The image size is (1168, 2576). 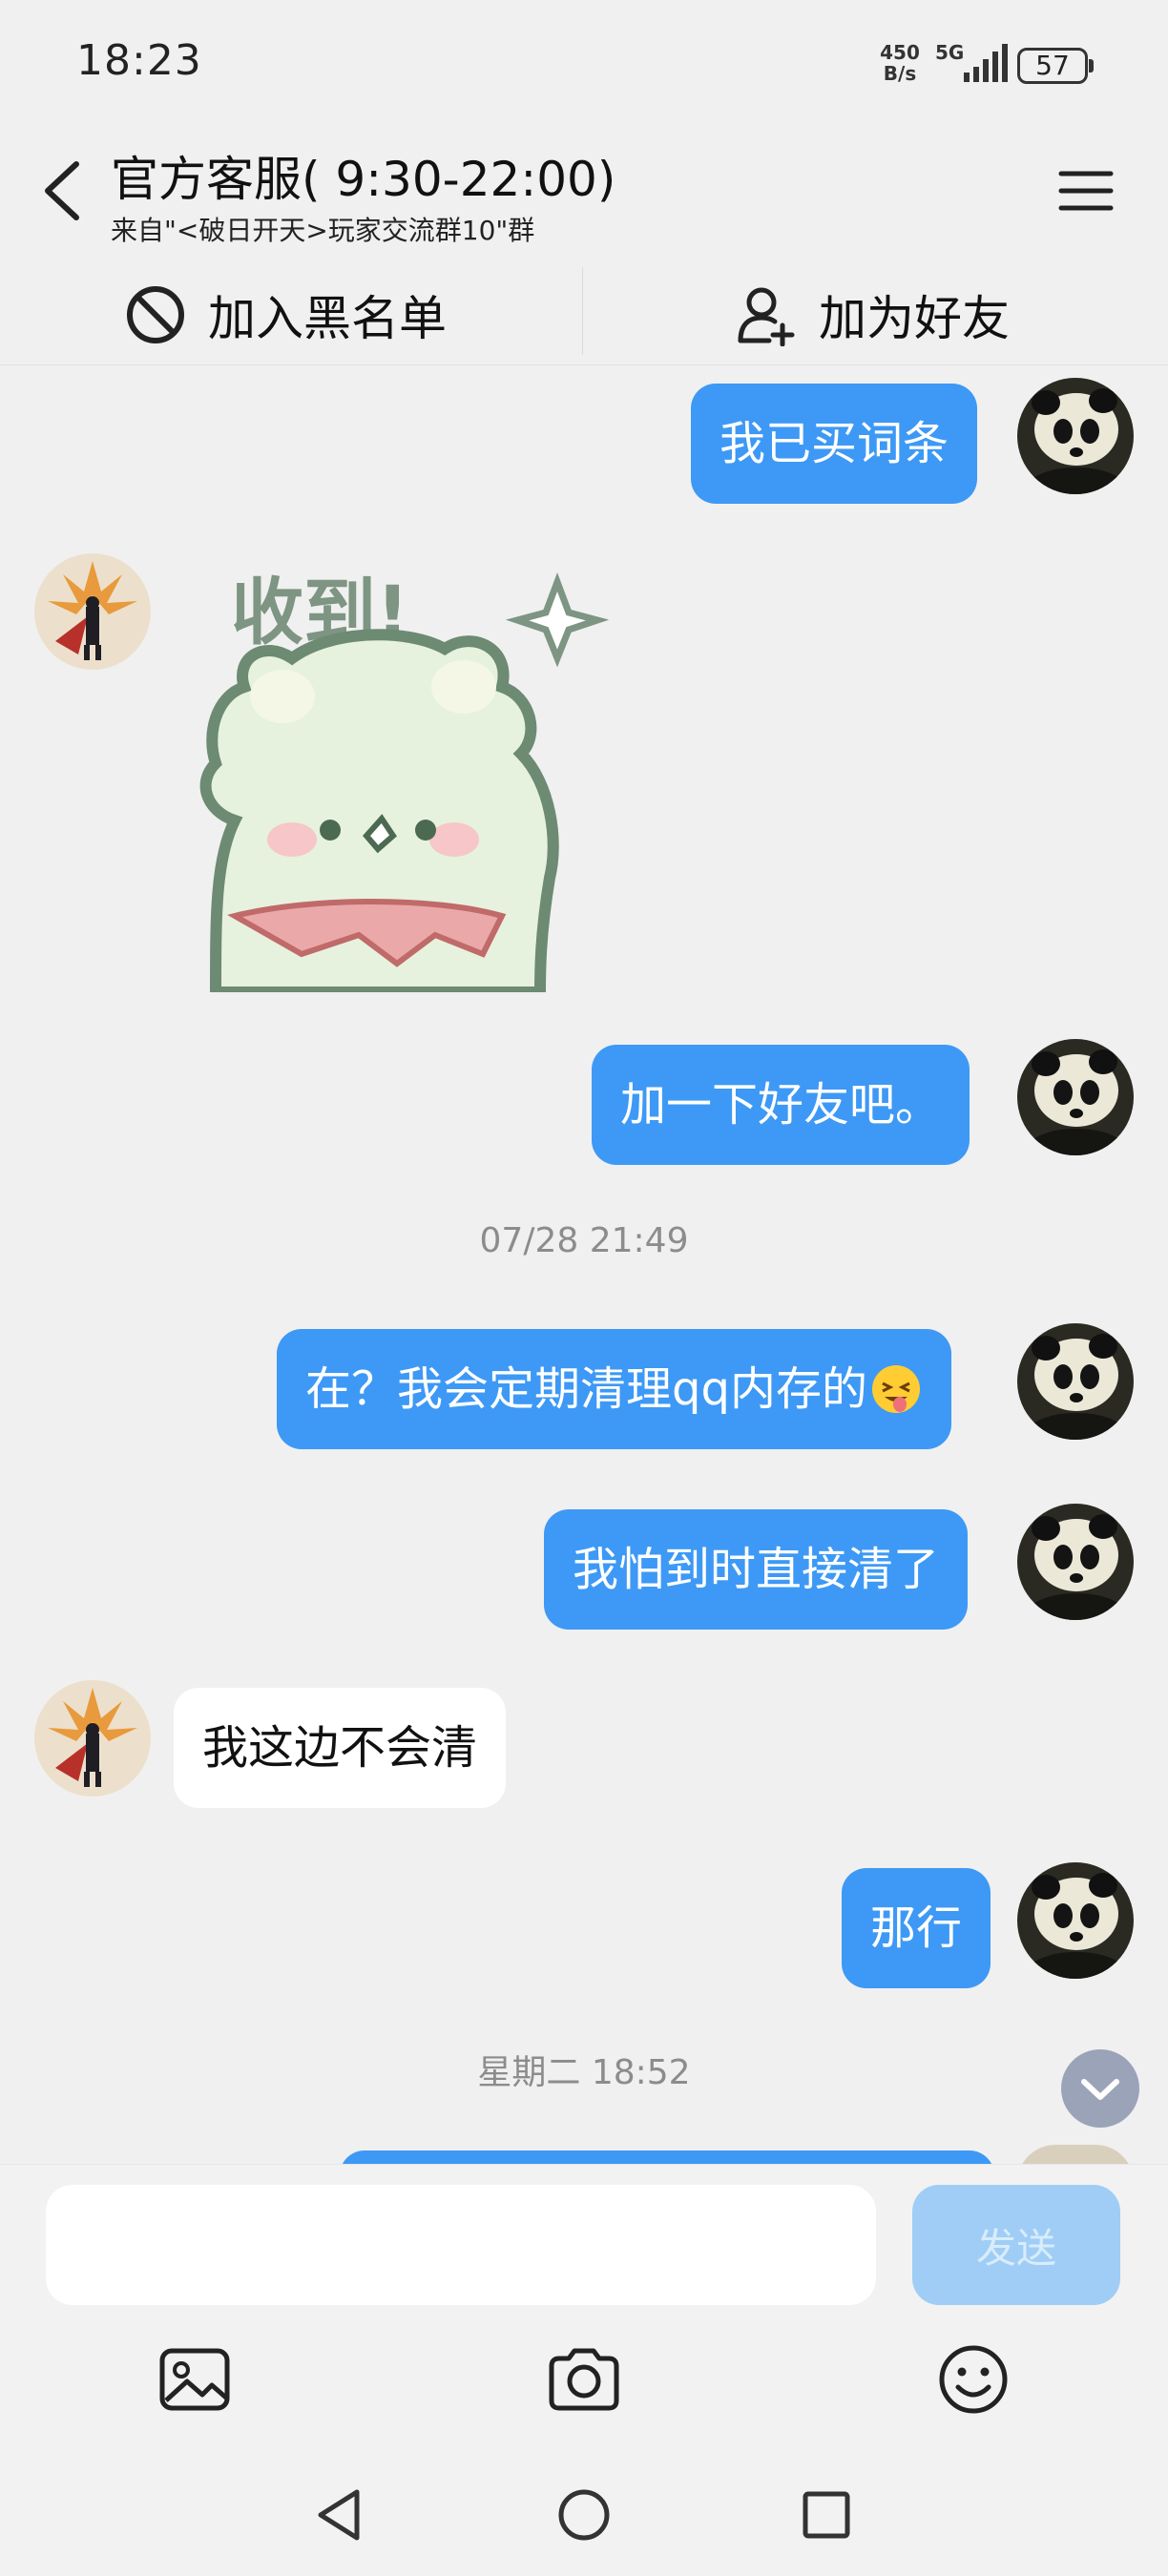 I want to click on menu-icon, so click(x=1085, y=190).